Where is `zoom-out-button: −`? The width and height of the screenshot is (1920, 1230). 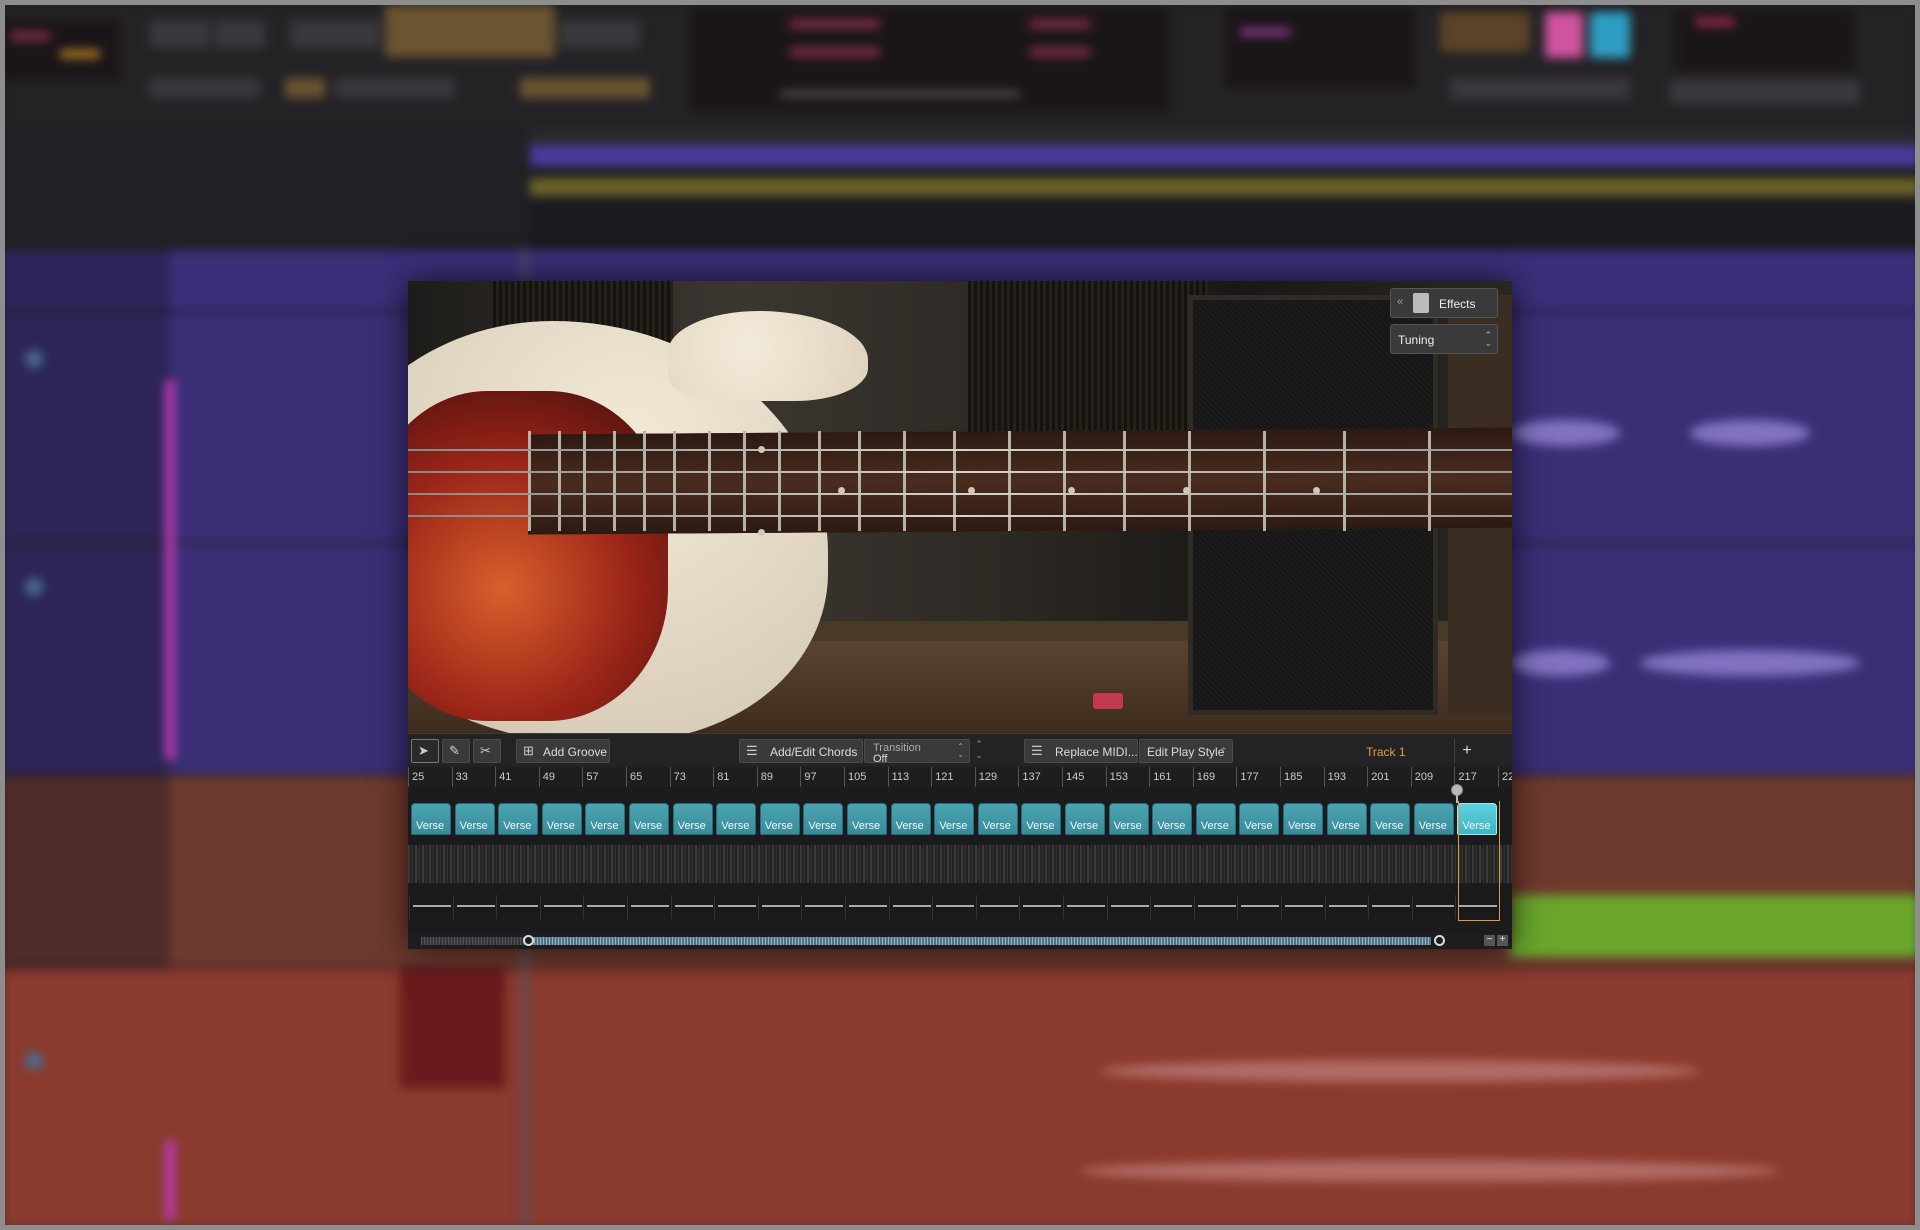 zoom-out-button: − is located at coordinates (1489, 940).